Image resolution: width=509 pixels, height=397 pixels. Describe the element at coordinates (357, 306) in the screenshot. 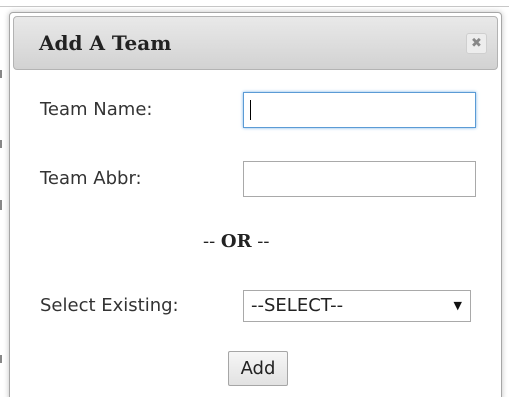

I see `existing-team-select: --SELECT-- ▼` at that location.